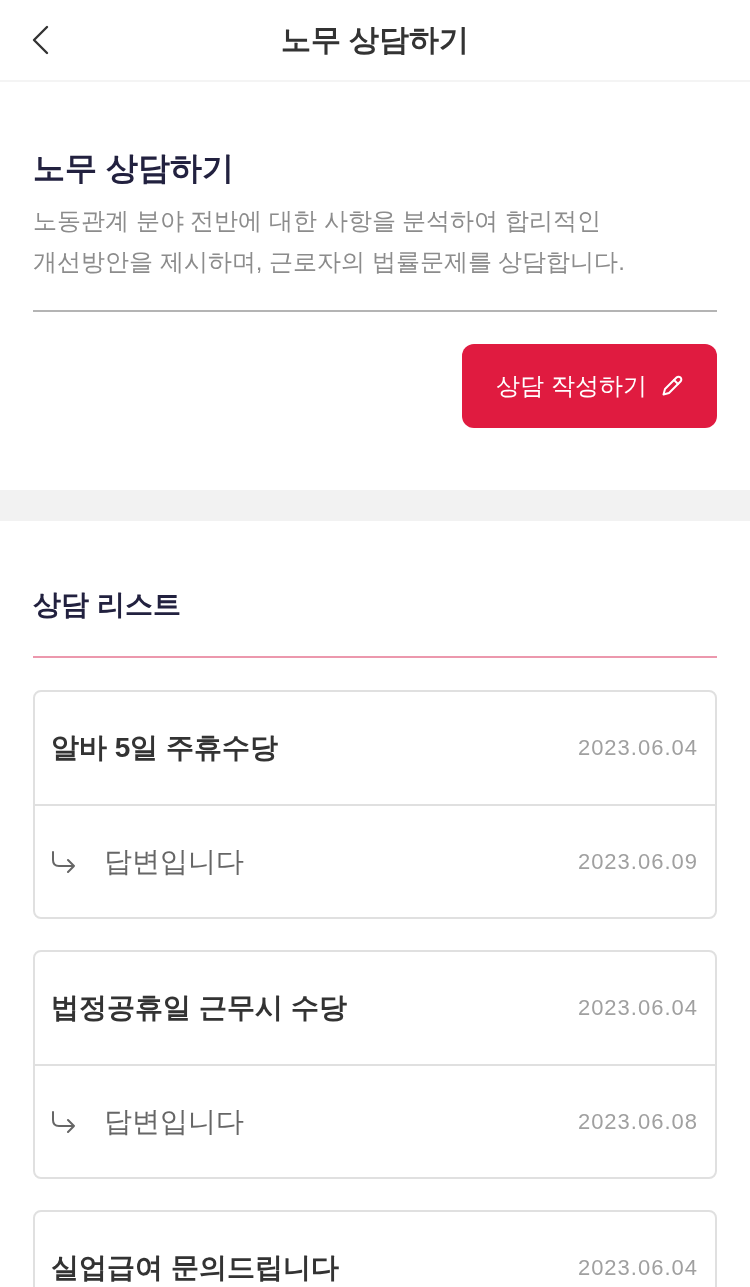 This screenshot has height=1287, width=750. I want to click on section-title: 노무 상담하기, so click(134, 168).